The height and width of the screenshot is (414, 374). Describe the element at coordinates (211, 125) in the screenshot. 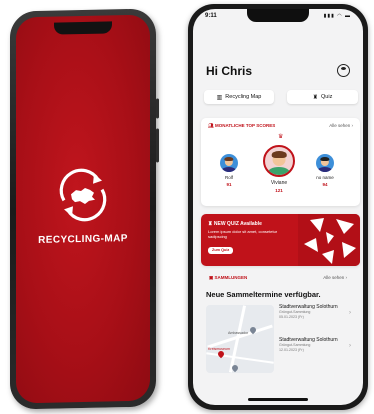

I see `people-icon: 👥︎` at that location.